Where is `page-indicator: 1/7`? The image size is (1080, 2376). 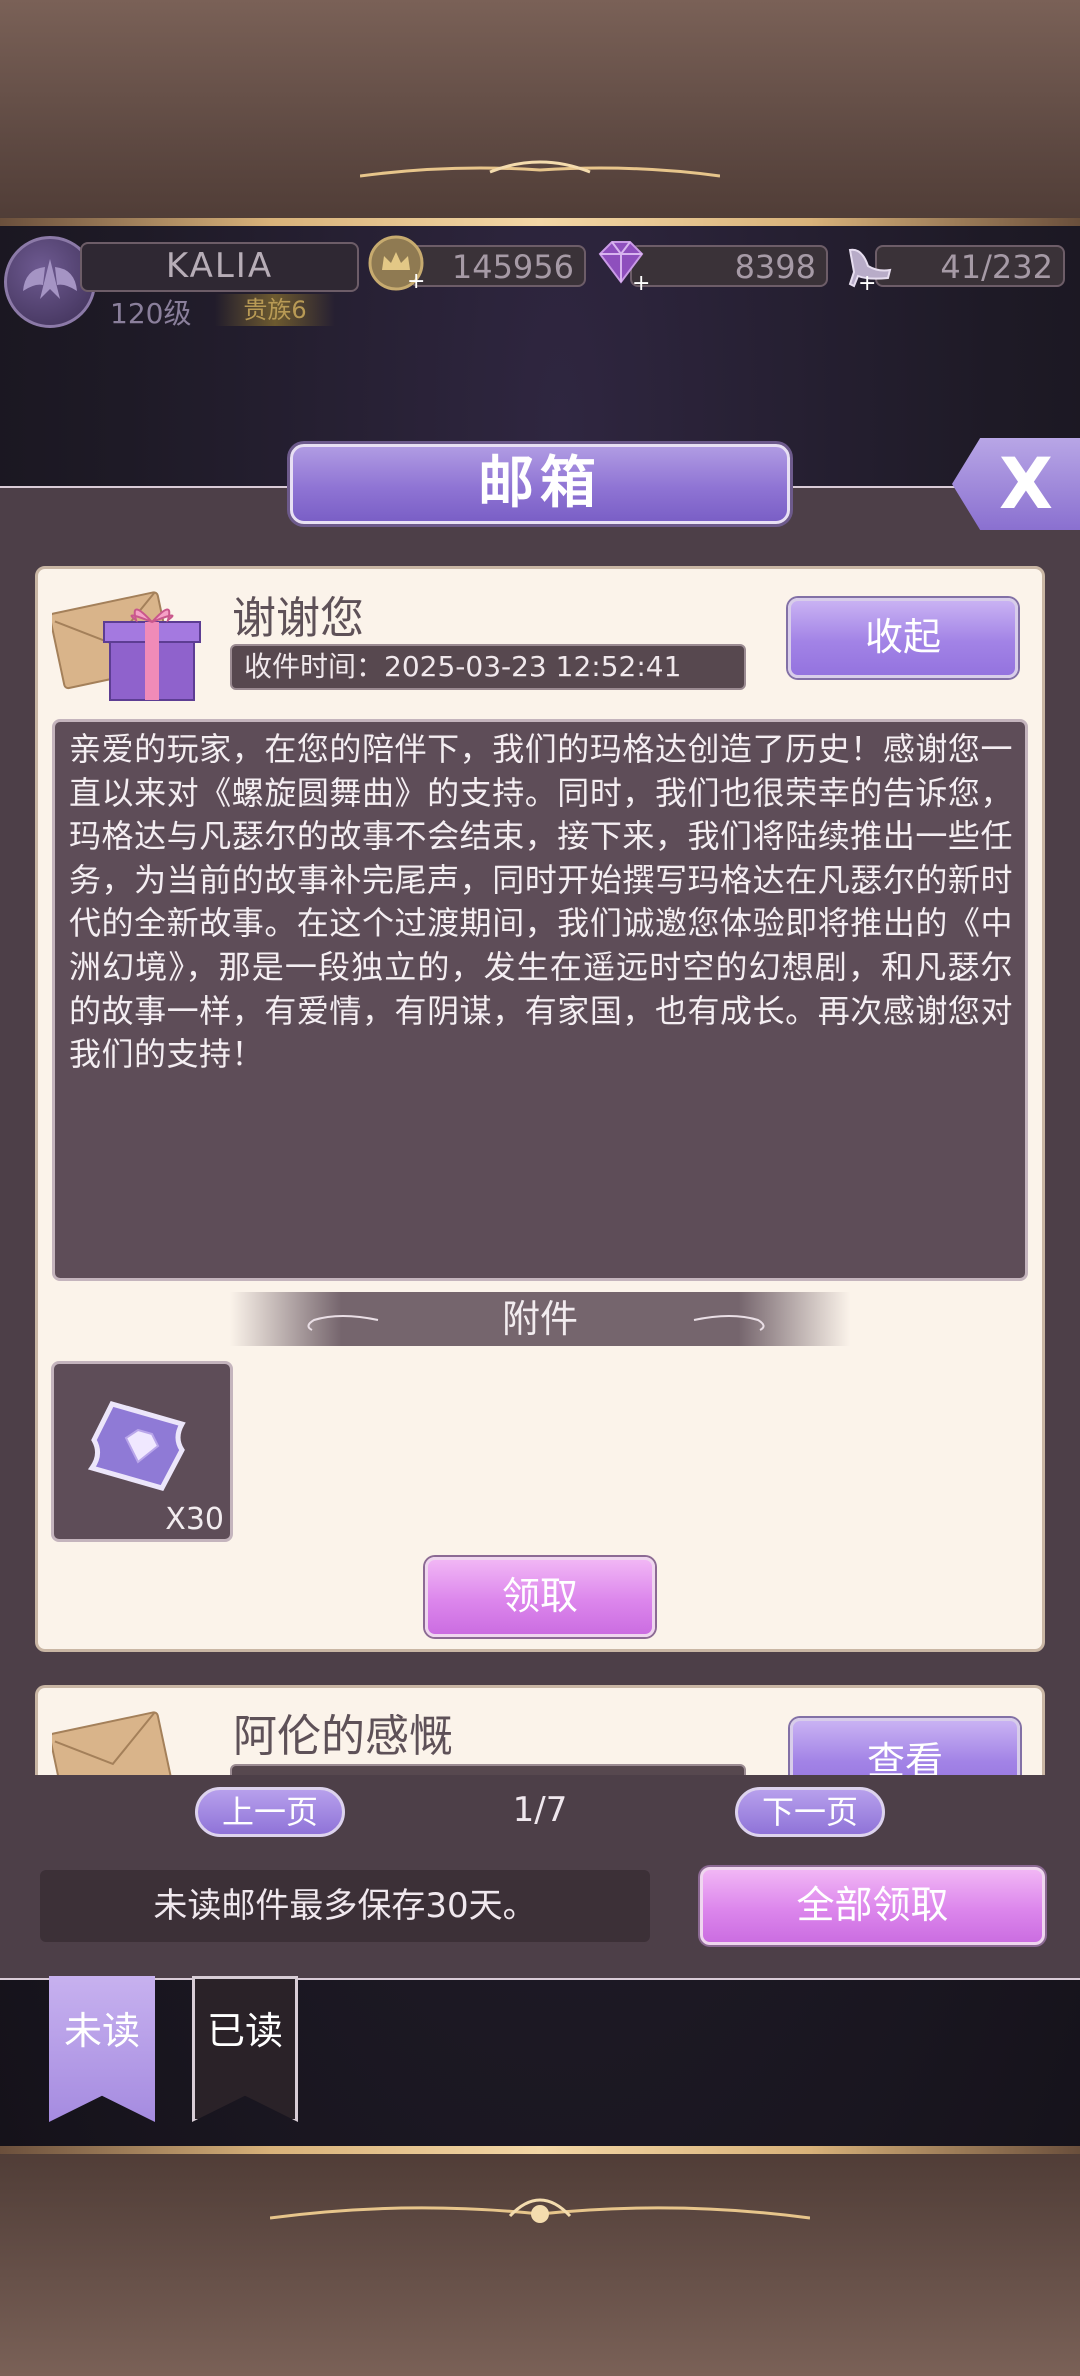
page-indicator: 1/7 is located at coordinates (540, 1810).